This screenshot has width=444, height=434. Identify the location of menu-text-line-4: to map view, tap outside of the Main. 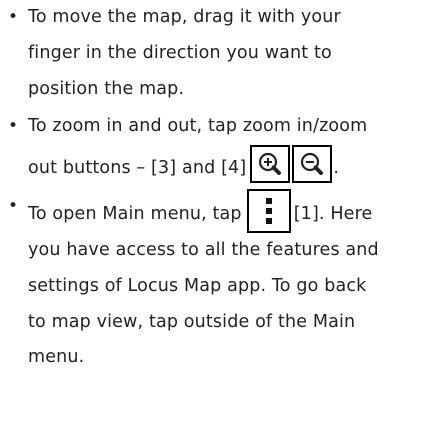
(192, 321).